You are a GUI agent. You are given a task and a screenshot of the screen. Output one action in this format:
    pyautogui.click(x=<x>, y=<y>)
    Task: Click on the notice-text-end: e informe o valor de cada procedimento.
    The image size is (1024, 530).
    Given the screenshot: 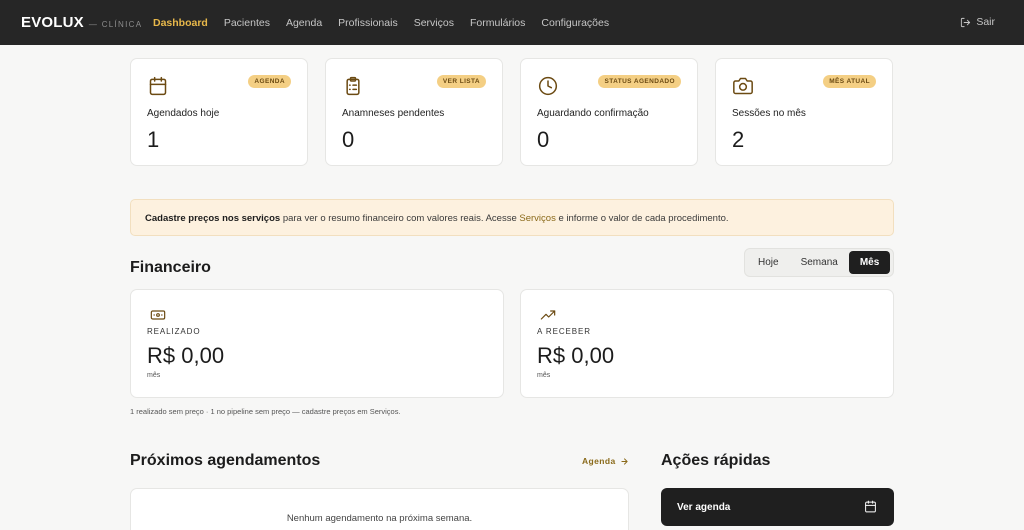 What is the action you would take?
    pyautogui.click(x=642, y=218)
    